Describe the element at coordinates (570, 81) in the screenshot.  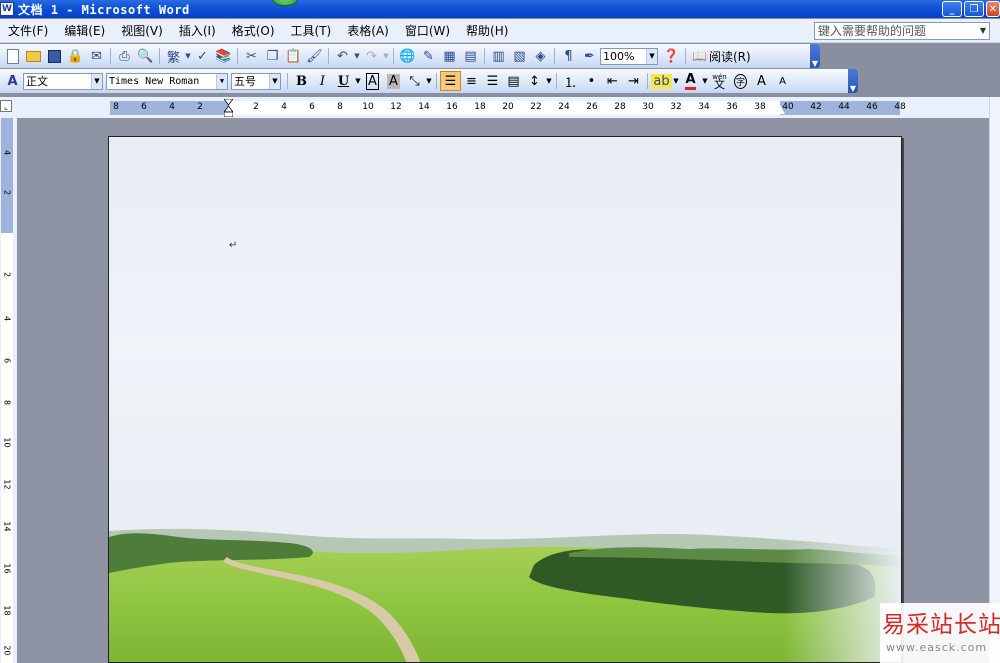
I see `numbering-button: ⒈` at that location.